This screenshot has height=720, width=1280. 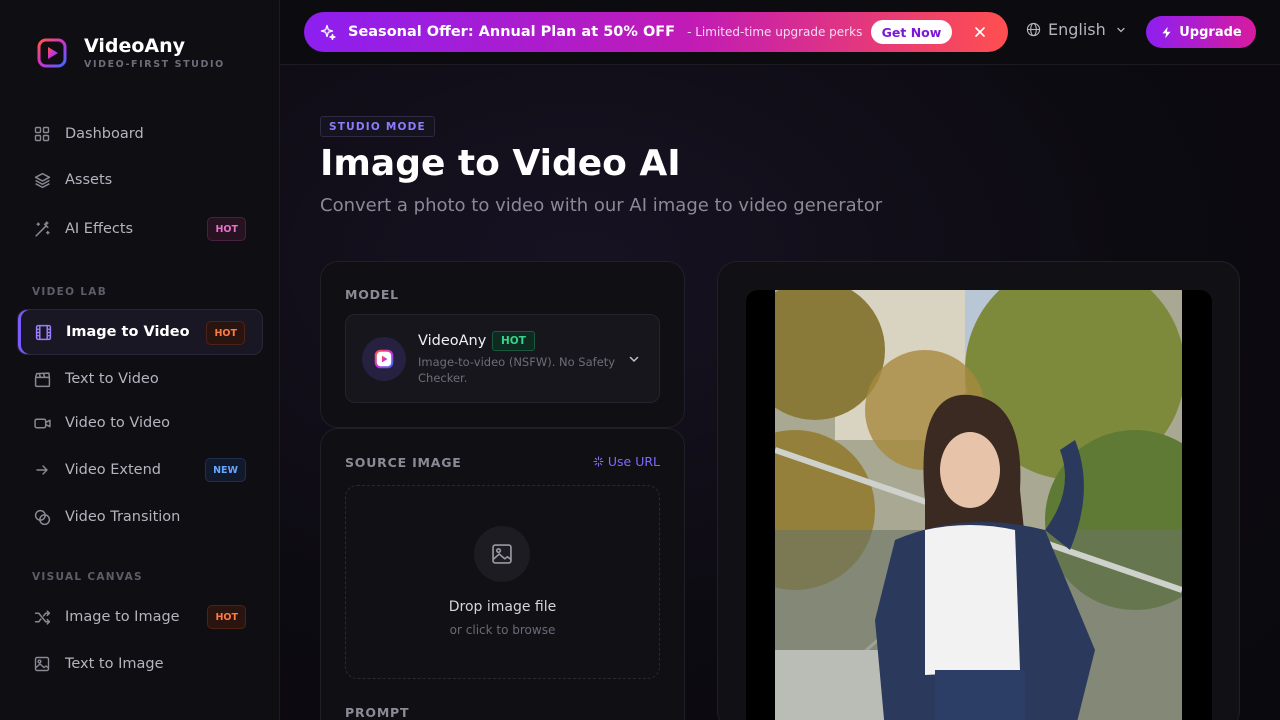 I want to click on model-avatar, so click(x=384, y=359).